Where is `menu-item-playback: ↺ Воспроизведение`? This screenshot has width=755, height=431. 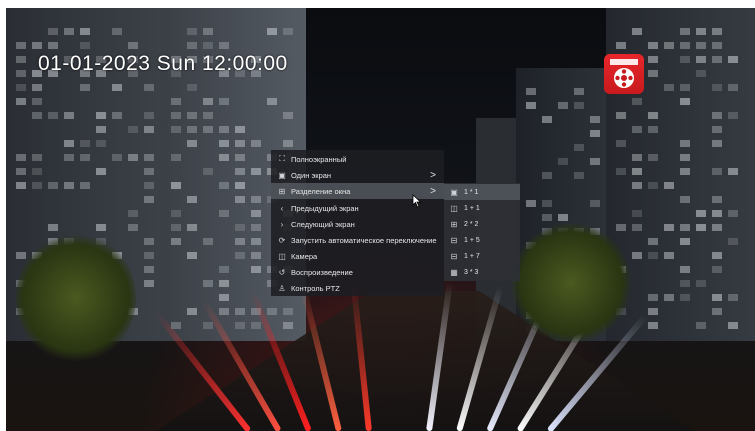
menu-item-playback: ↺ Воспроизведение is located at coordinates (357, 272).